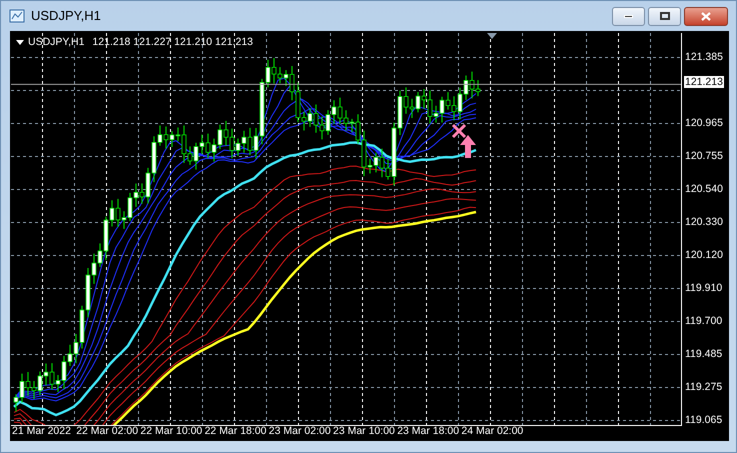 This screenshot has height=453, width=737. I want to click on price-axis-label: 120.755, so click(704, 156).